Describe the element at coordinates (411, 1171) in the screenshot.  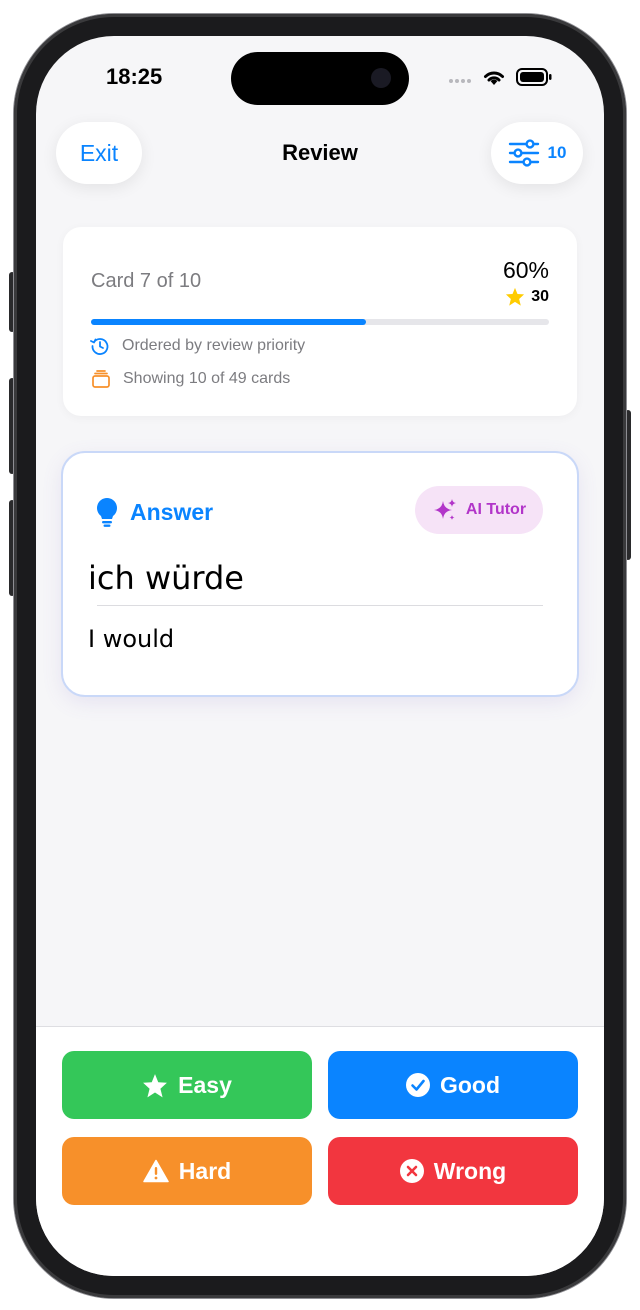
I see `x-circle-icon` at that location.